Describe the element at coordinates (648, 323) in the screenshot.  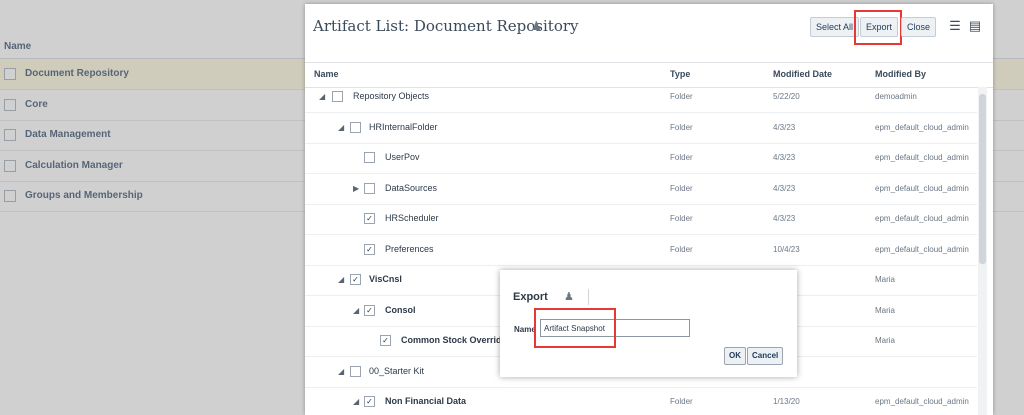
I see `export-dialog: Export ♟ Name OK Cancel` at that location.